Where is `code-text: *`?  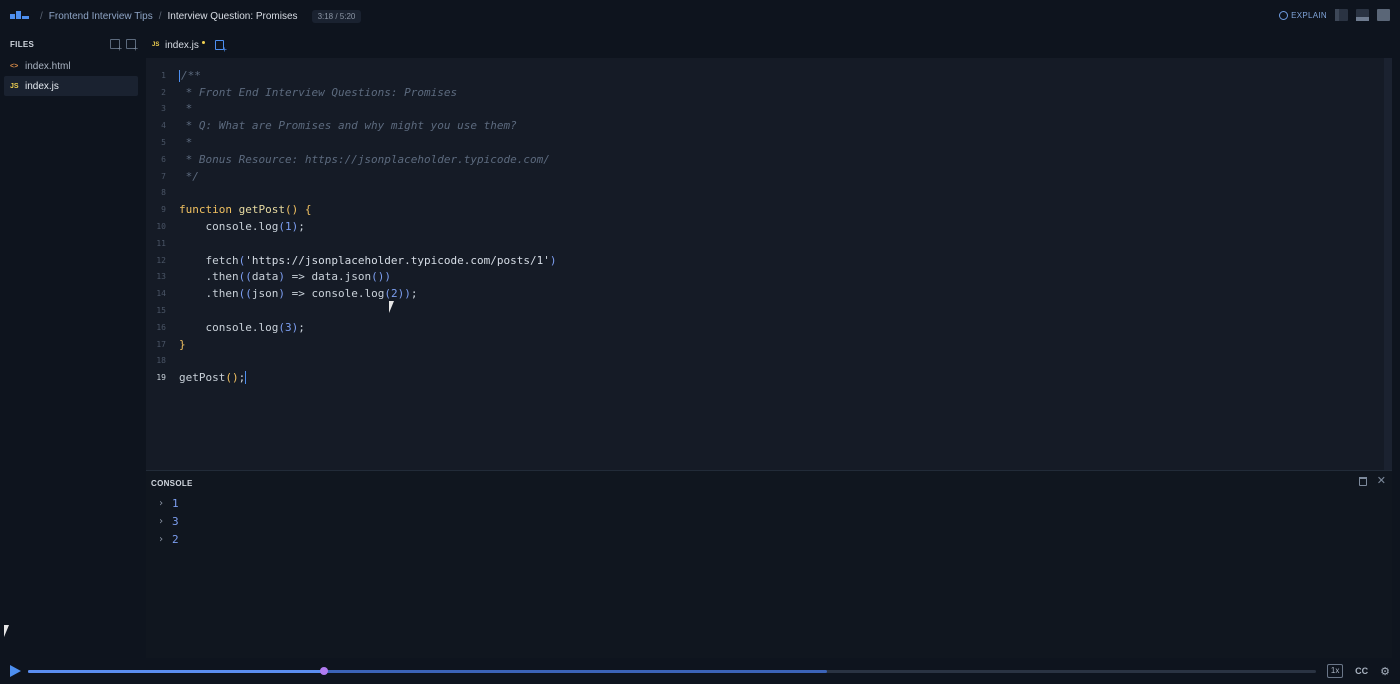 code-text: * is located at coordinates (186, 109).